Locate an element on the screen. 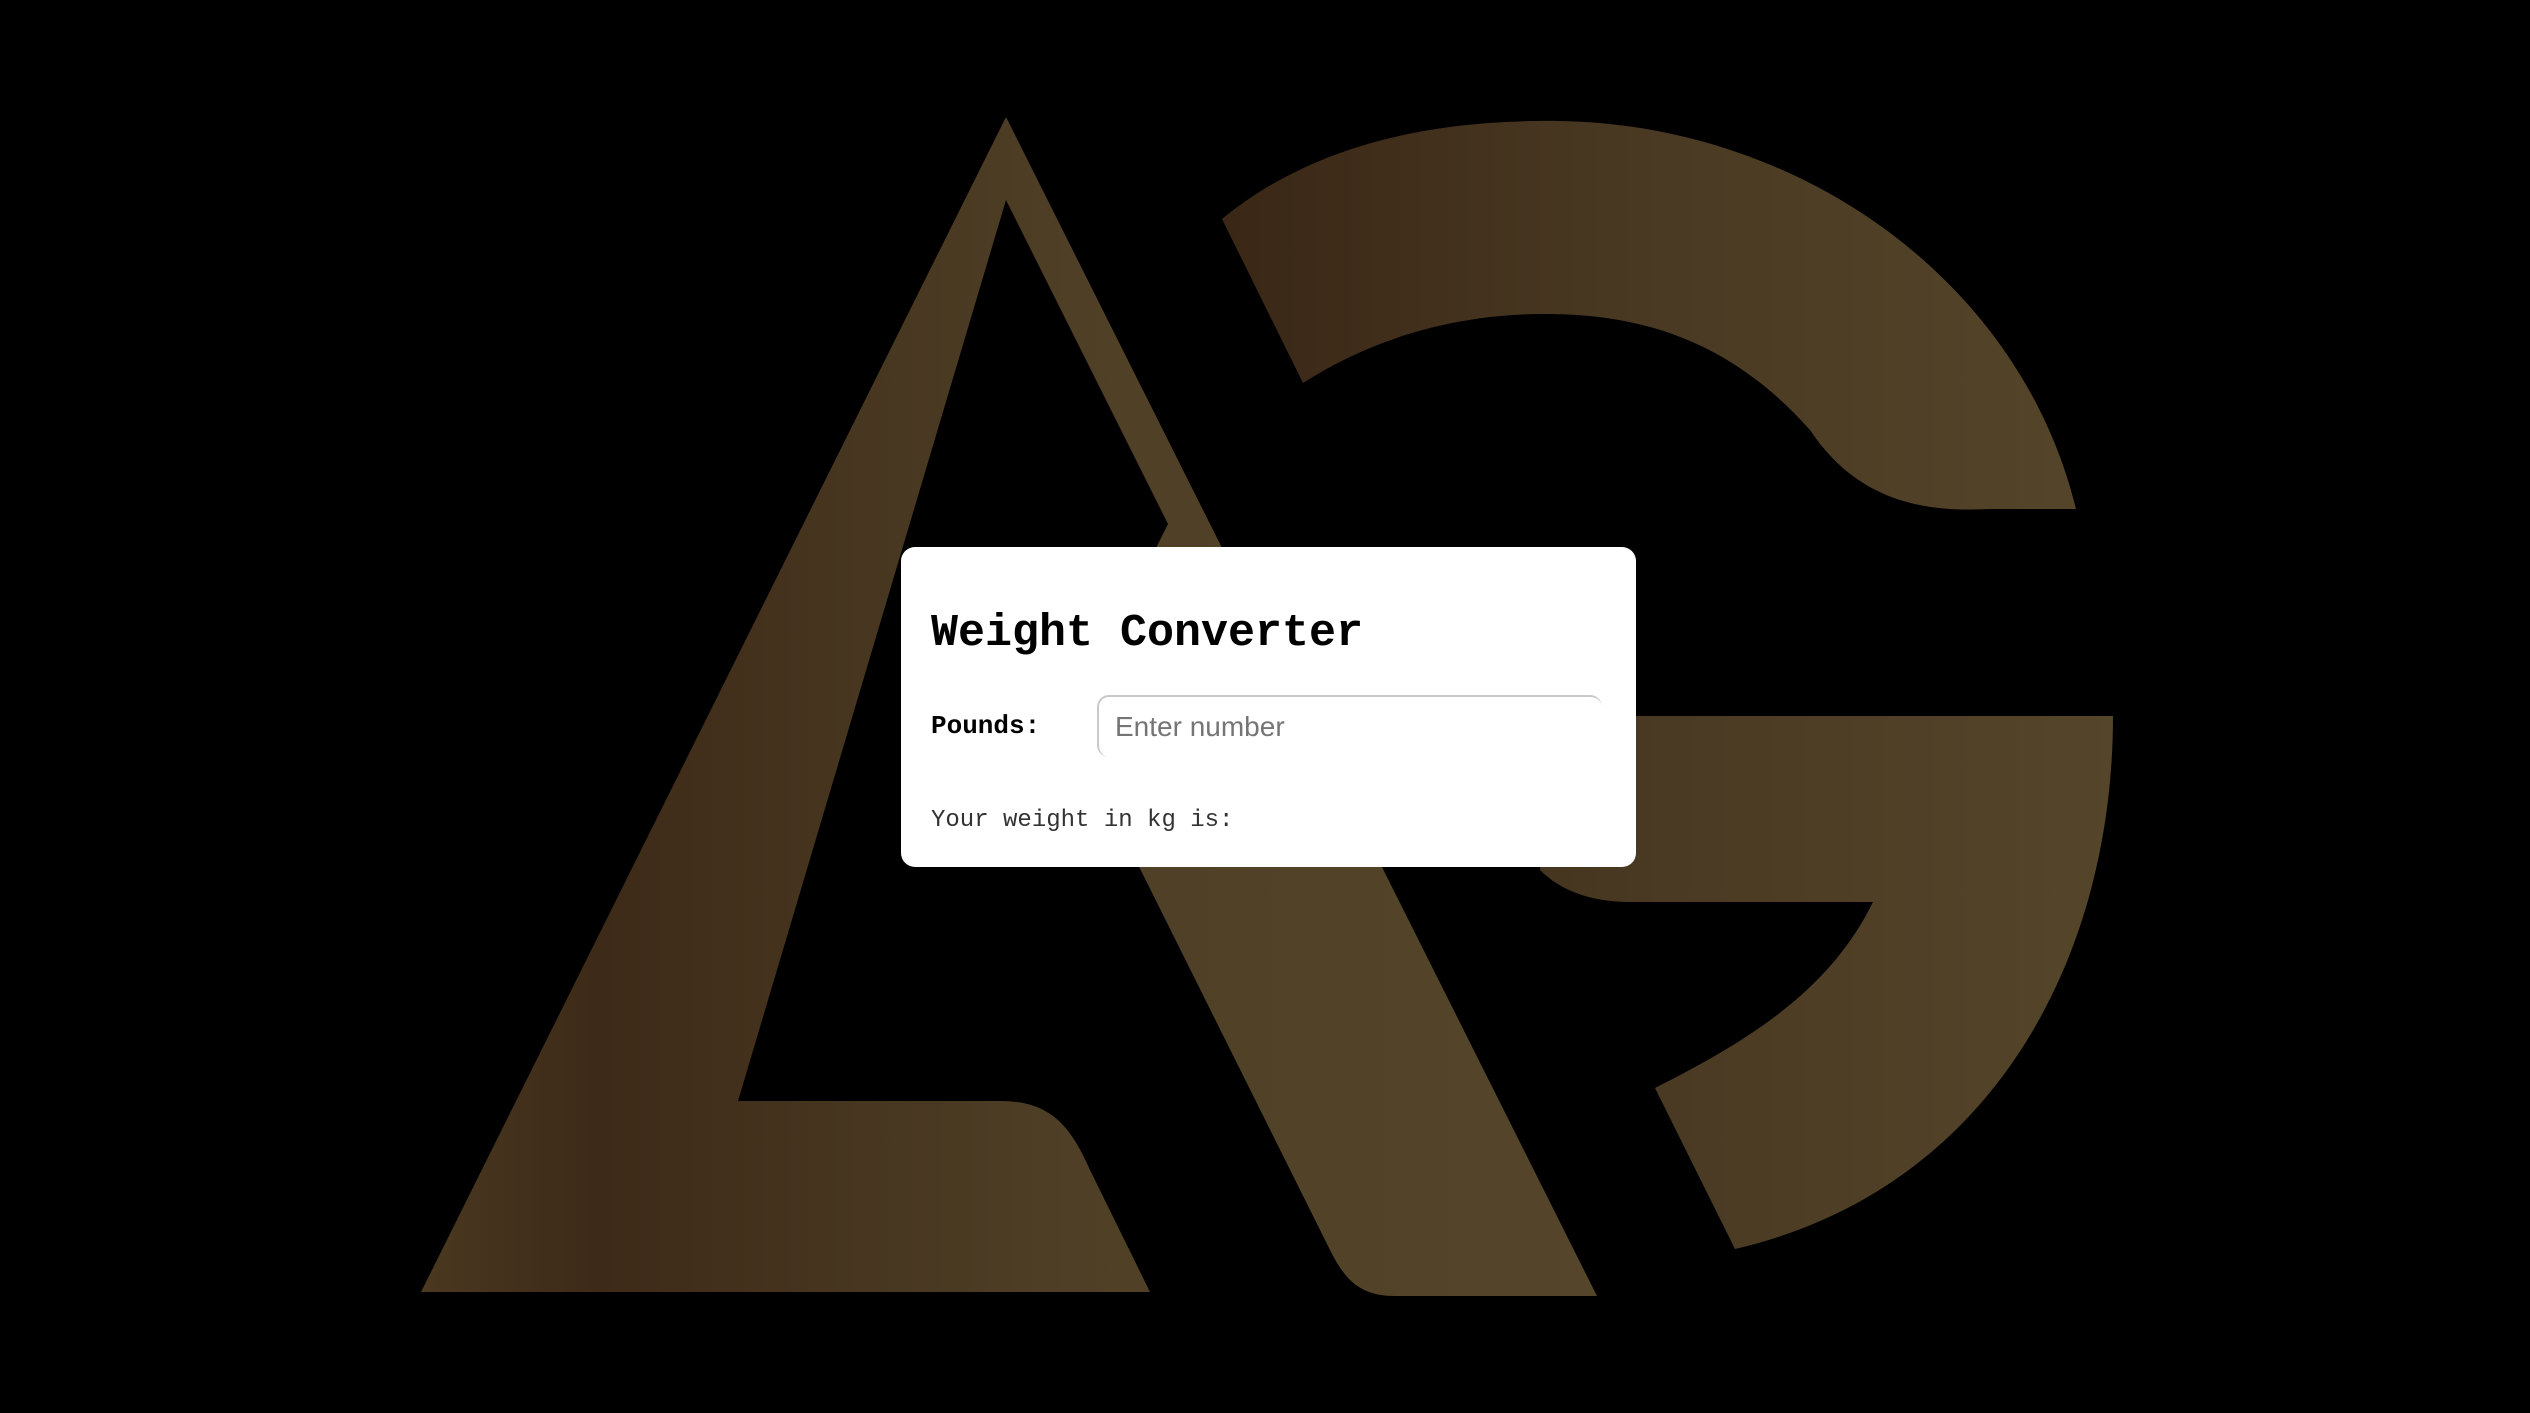 Image resolution: width=2530 pixels, height=1413 pixels. result-text: Your weight in kg is: is located at coordinates (1082, 820).